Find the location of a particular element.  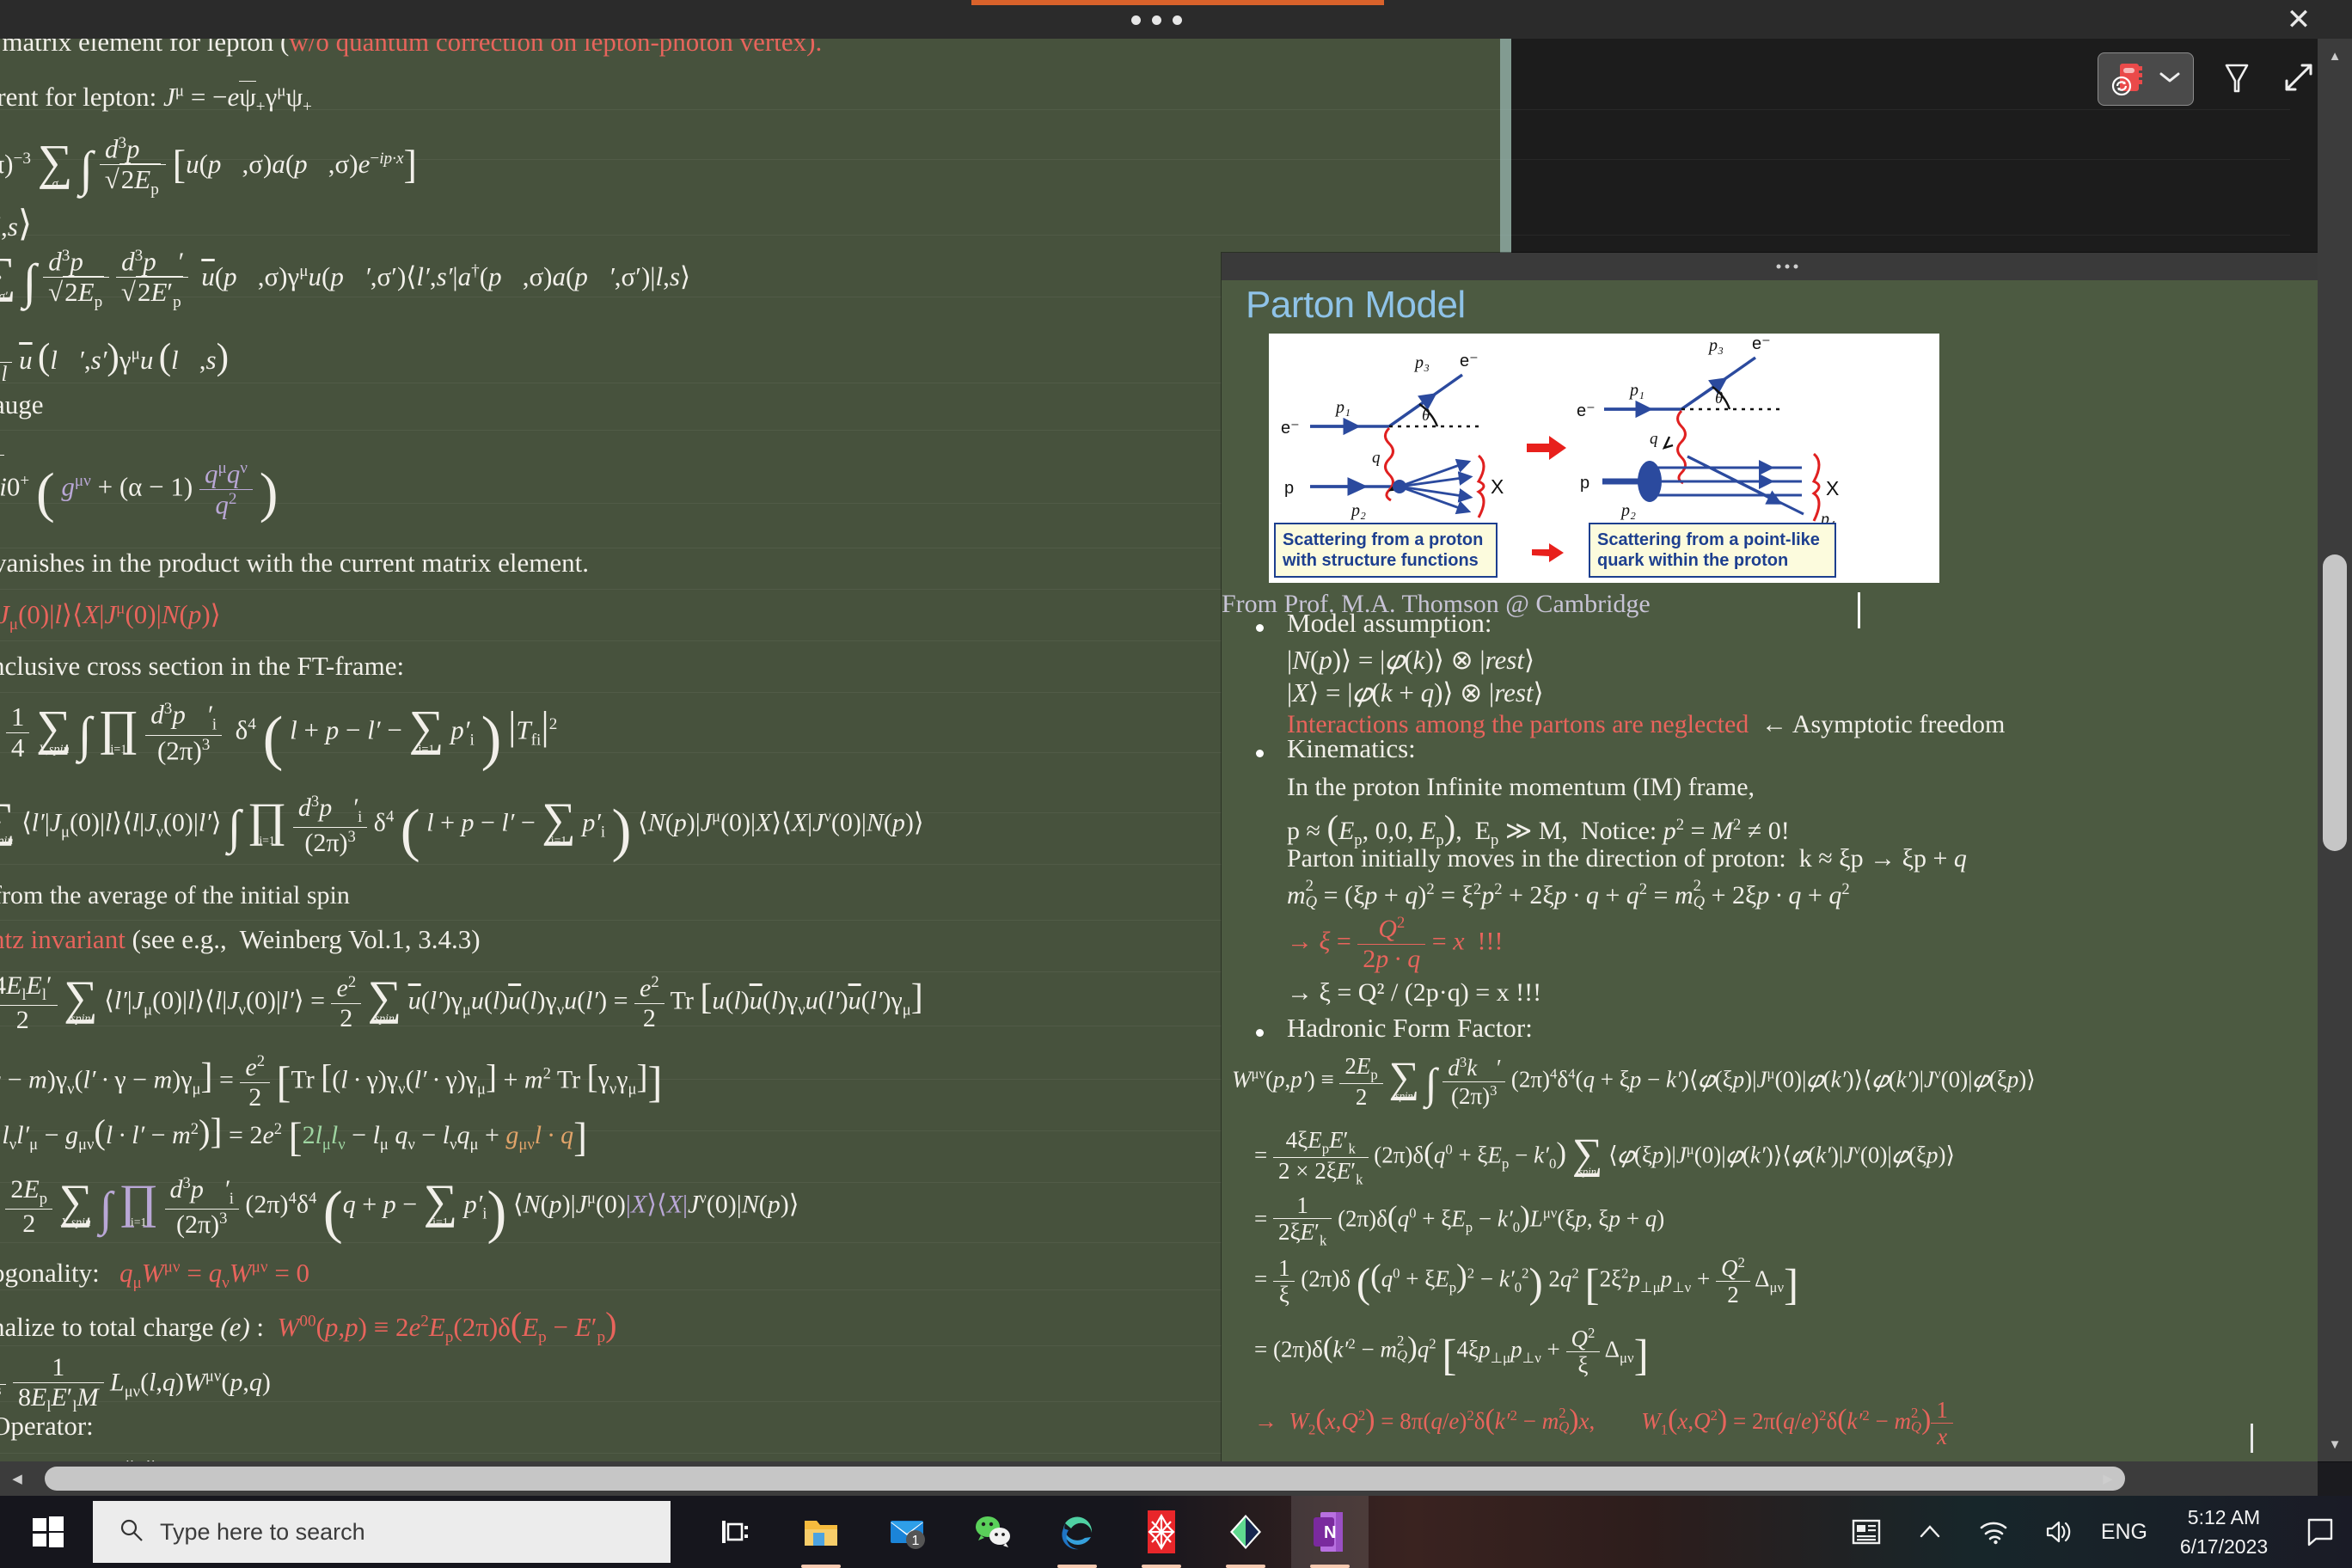

panel-note-asymptotic: ← Asymptotic freedom is located at coordinates (1883, 724).